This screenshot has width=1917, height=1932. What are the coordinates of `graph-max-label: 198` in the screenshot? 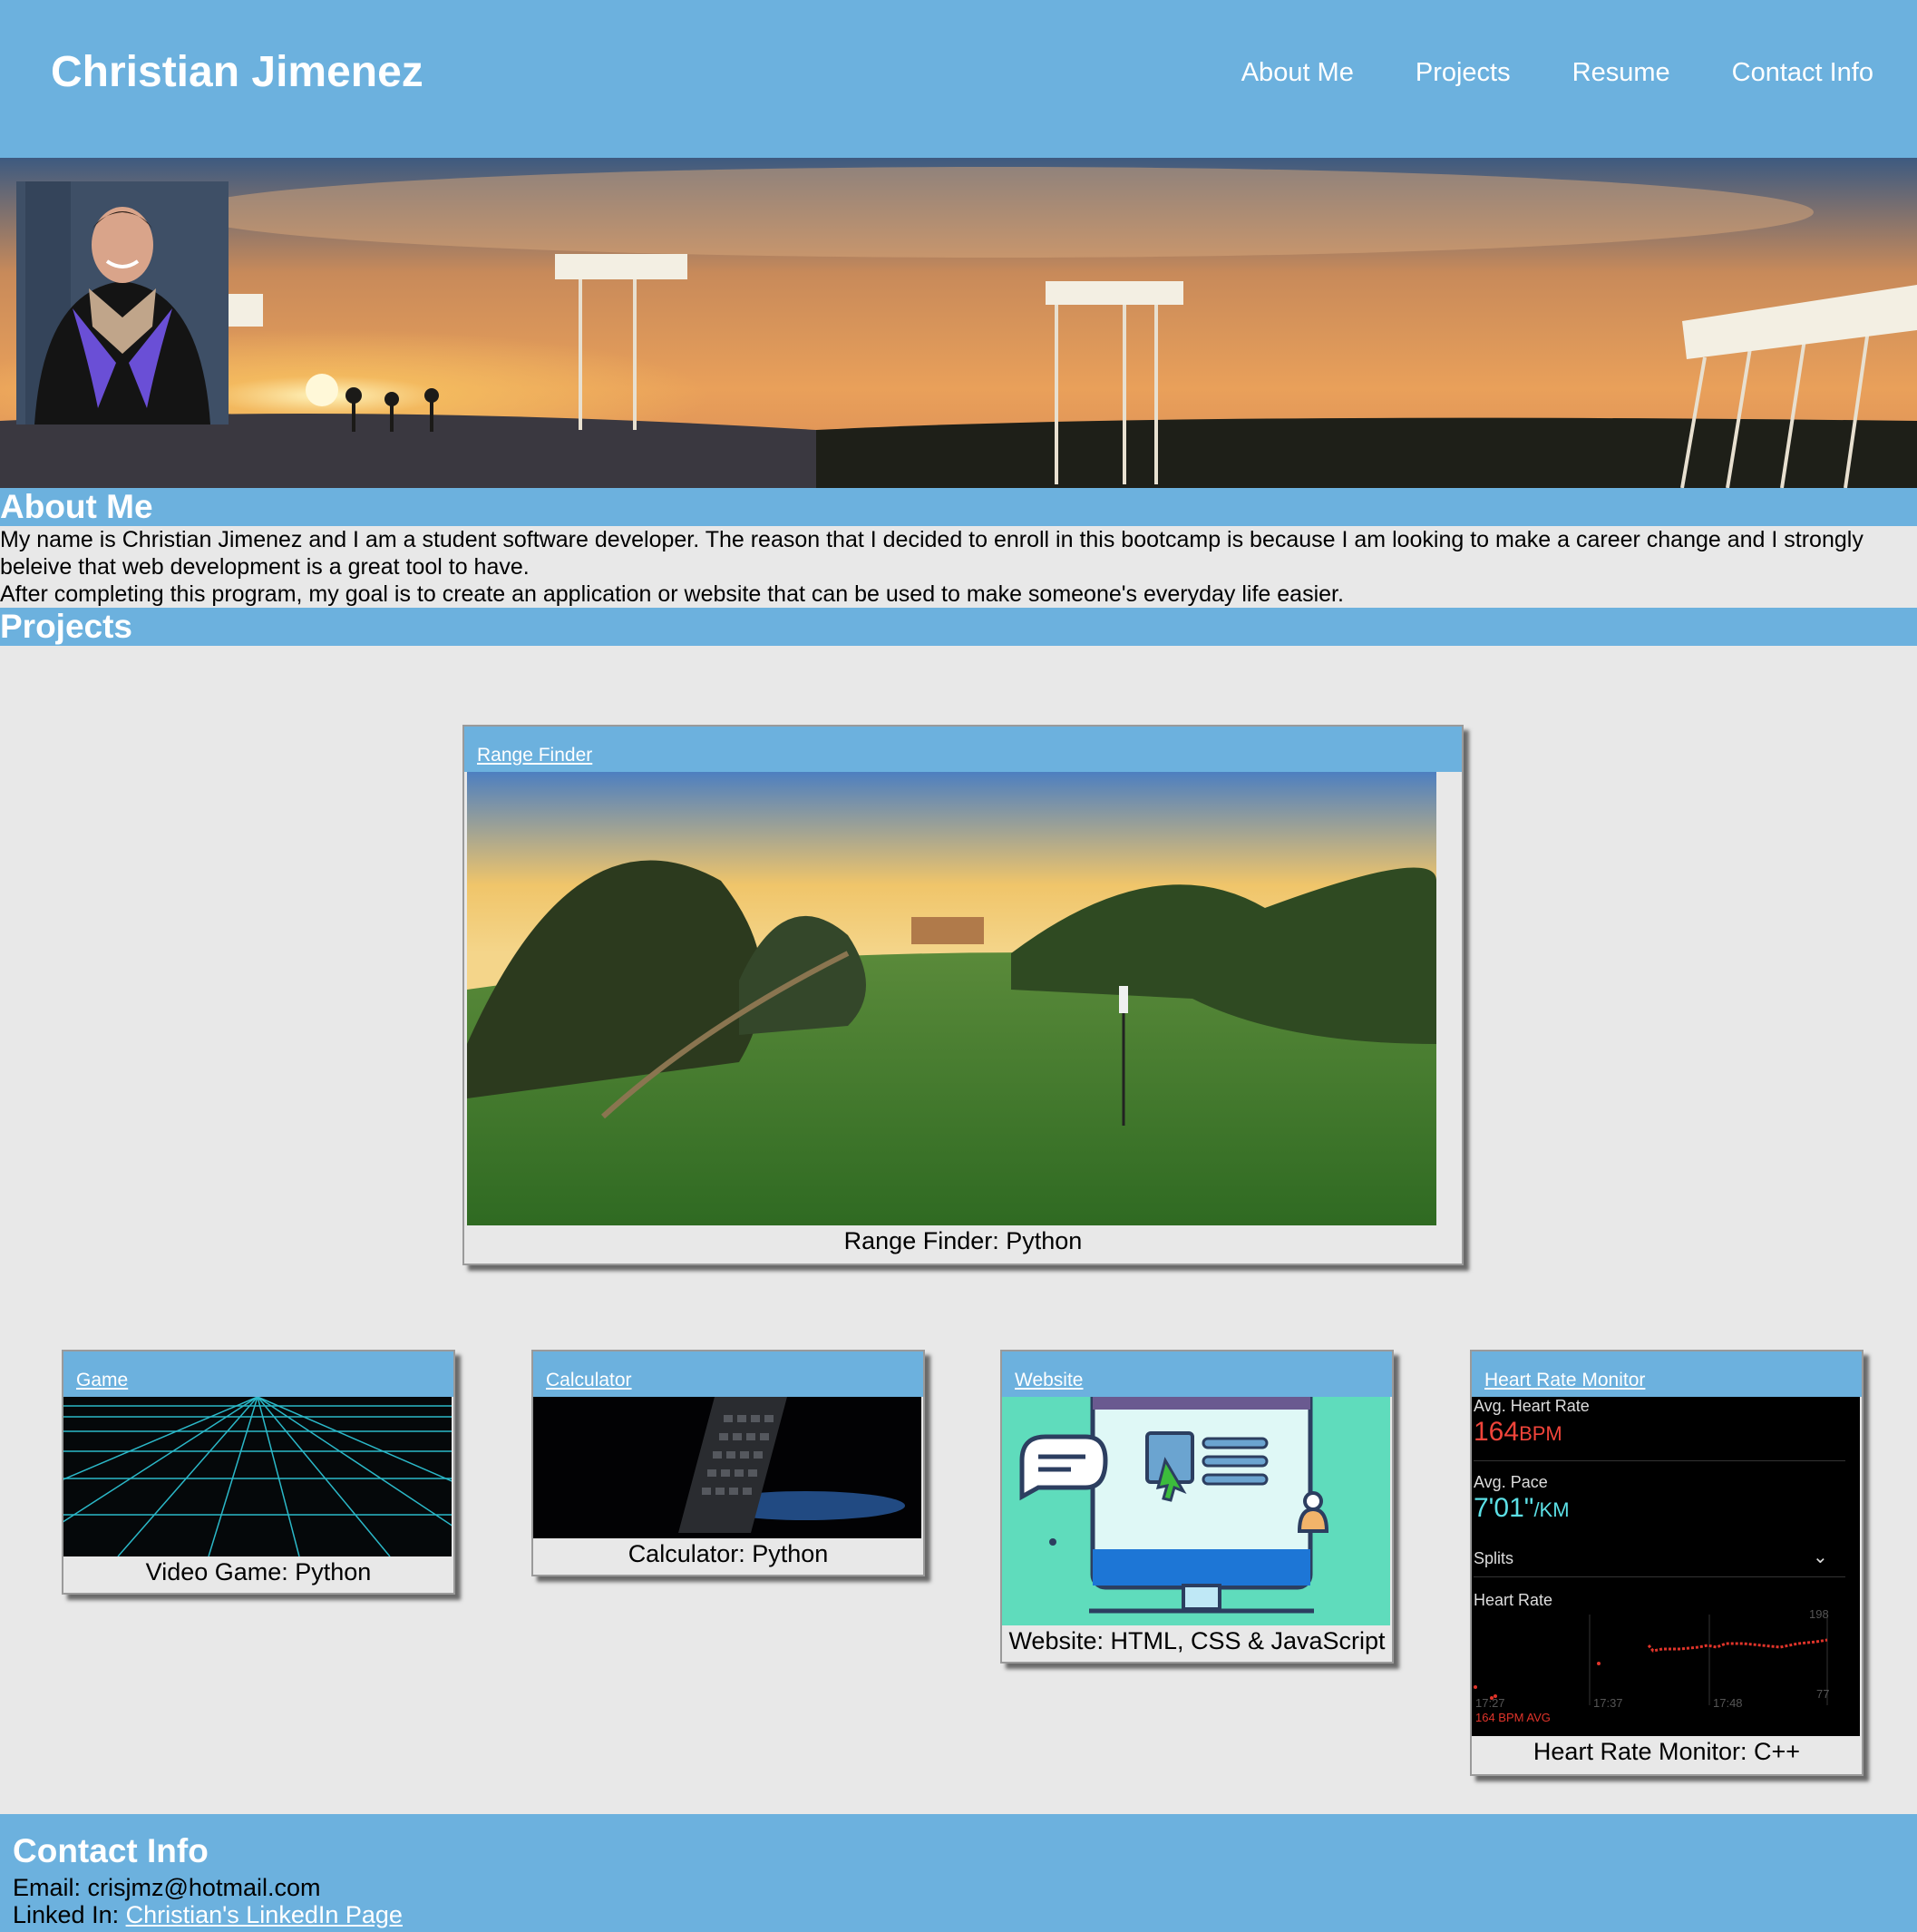 It's located at (1819, 1614).